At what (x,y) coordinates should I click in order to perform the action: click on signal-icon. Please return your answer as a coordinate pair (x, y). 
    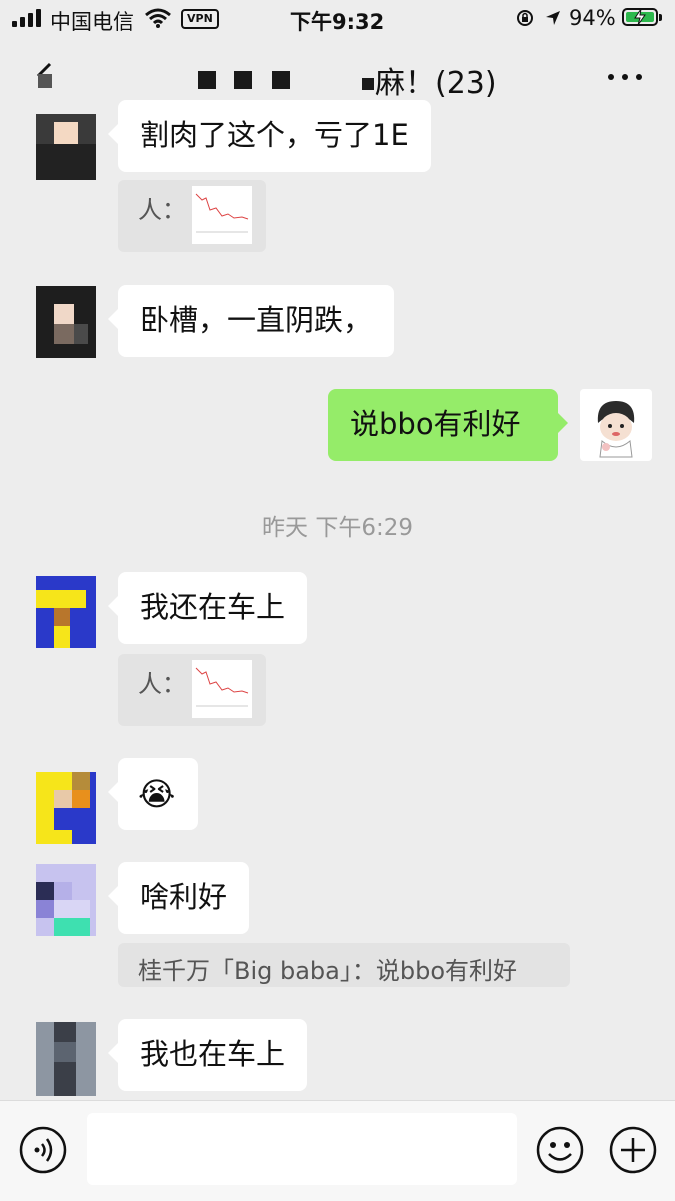
    Looking at the image, I should click on (28, 18).